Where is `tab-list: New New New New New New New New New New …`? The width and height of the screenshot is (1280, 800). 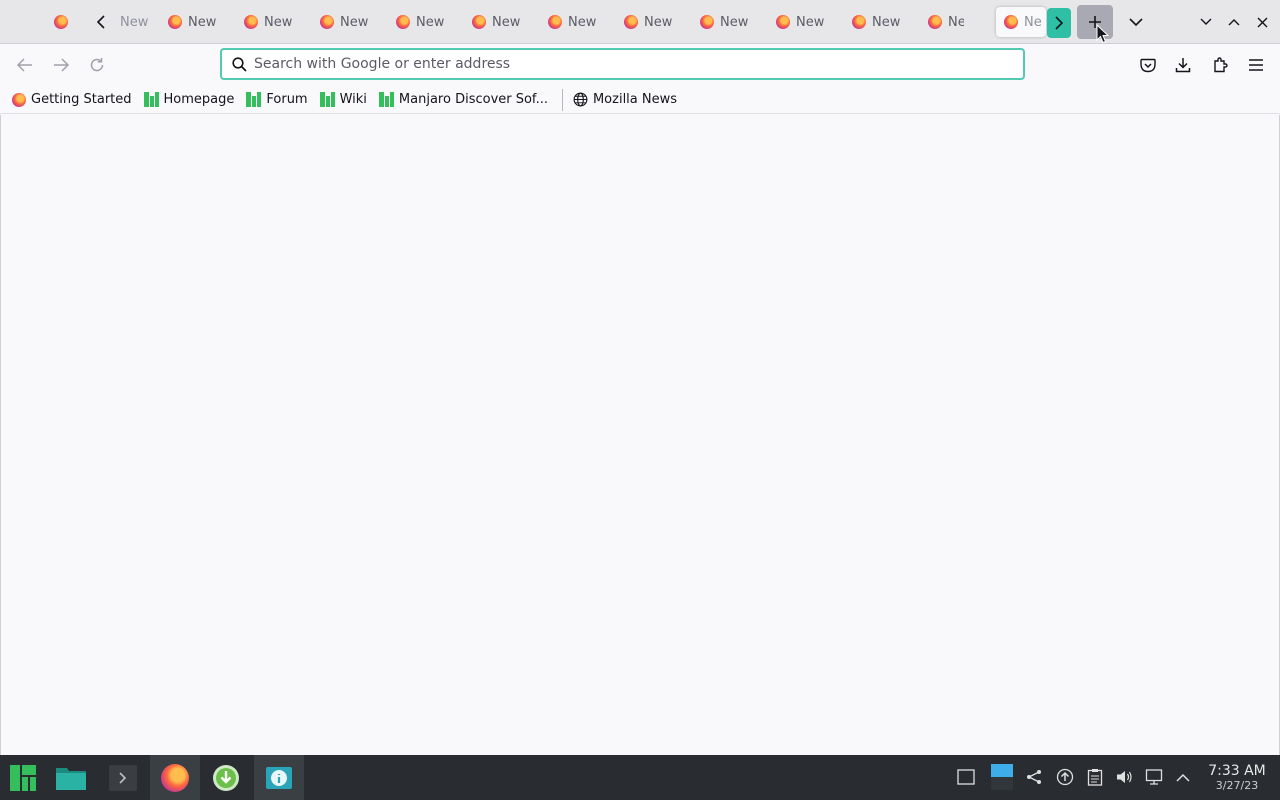
tab-list: New New New New New New New New New New … is located at coordinates (583, 22).